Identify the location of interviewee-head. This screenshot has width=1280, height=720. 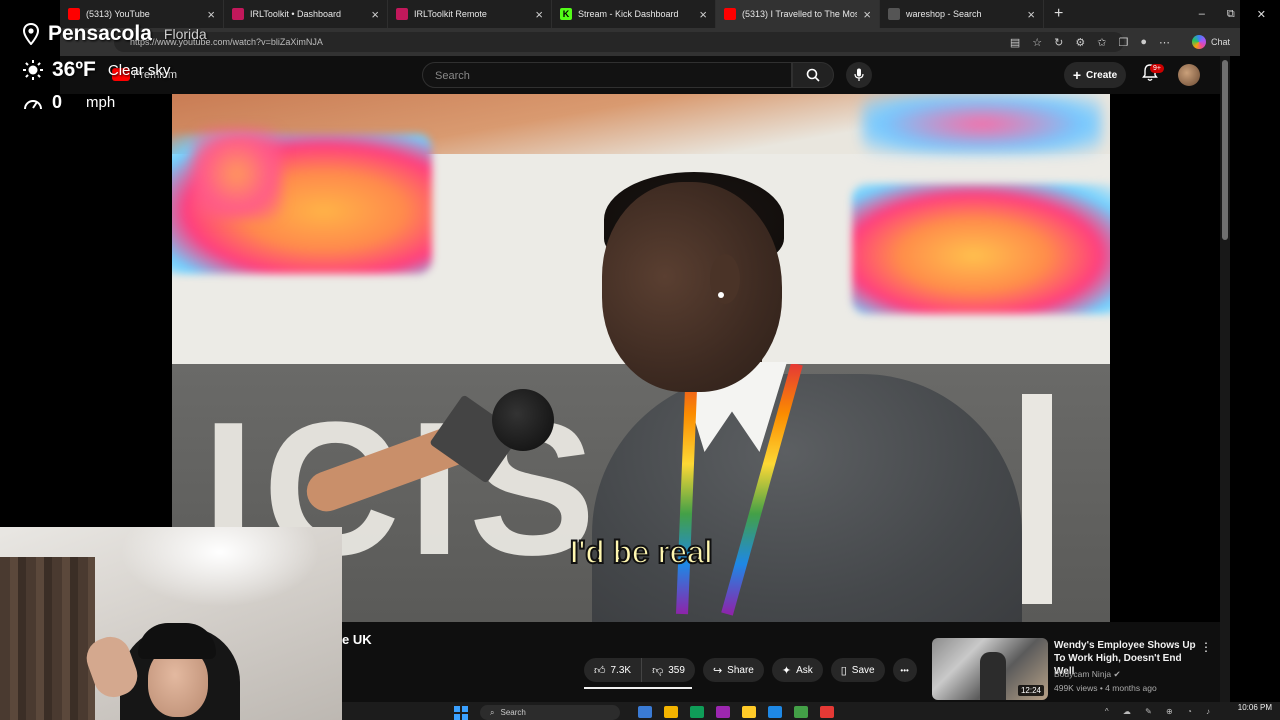
(692, 287).